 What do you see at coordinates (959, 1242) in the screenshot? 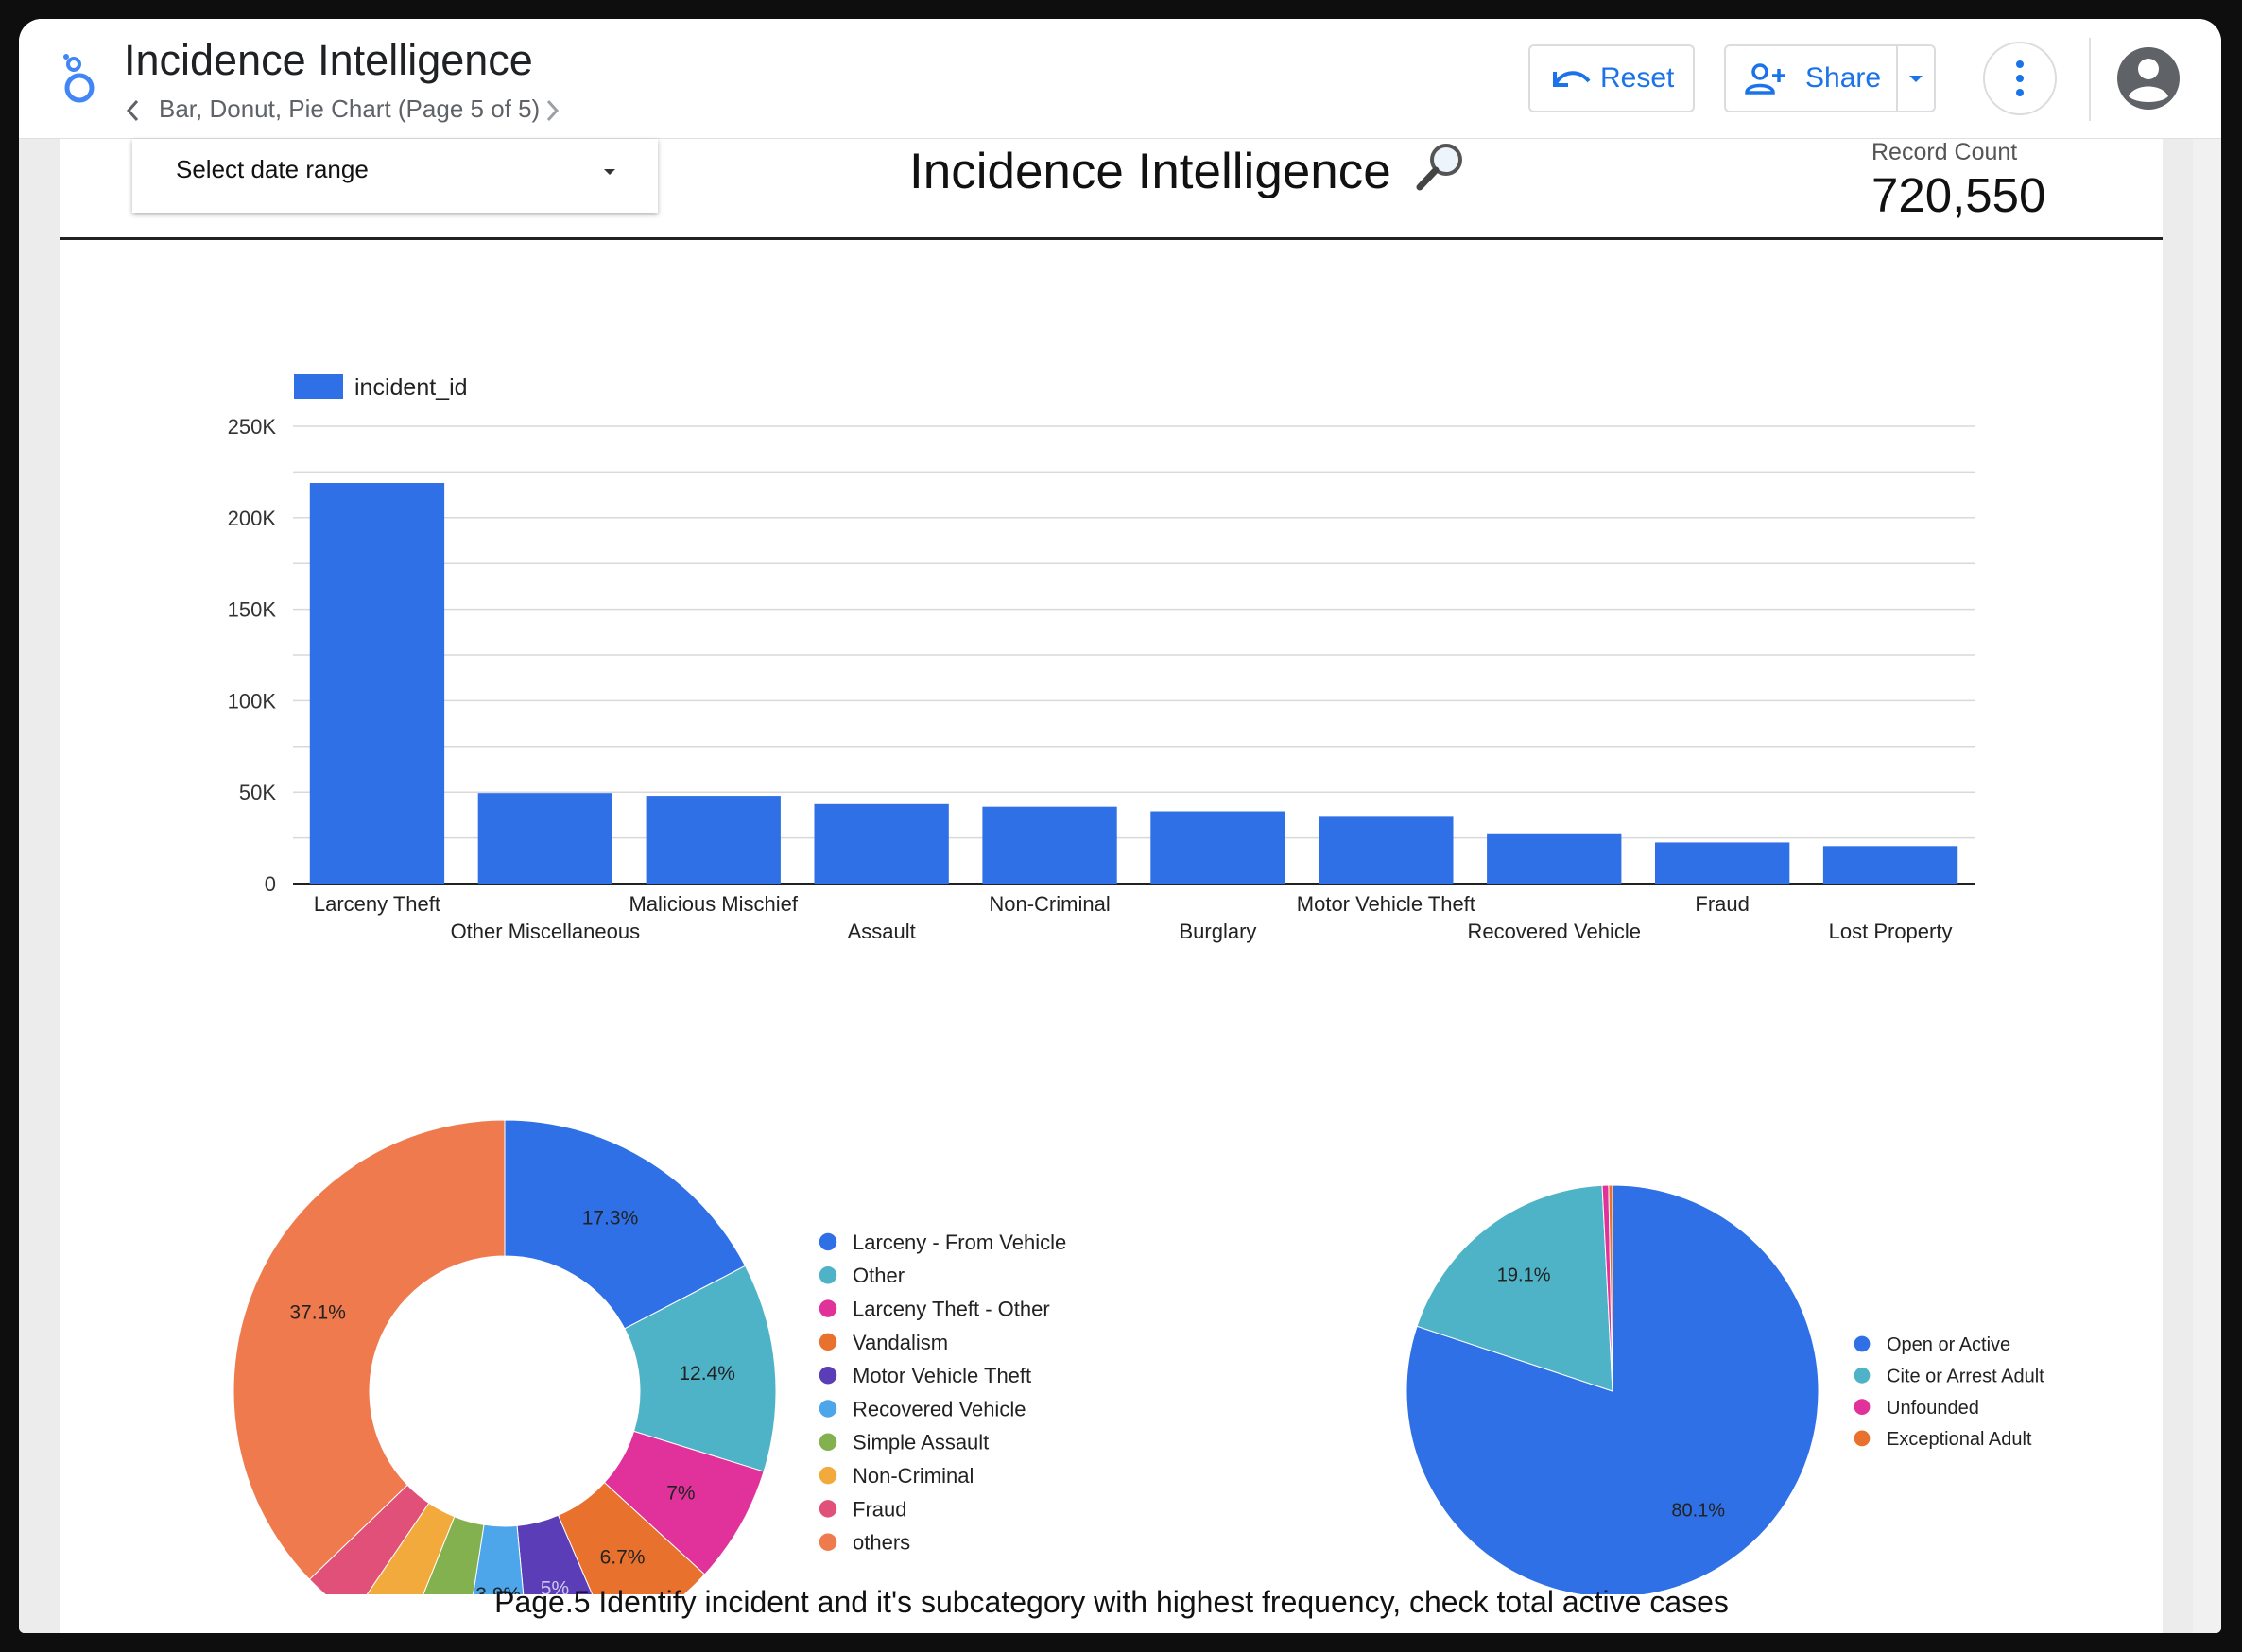
I see `legend-label: Larceny - From Vehicle` at bounding box center [959, 1242].